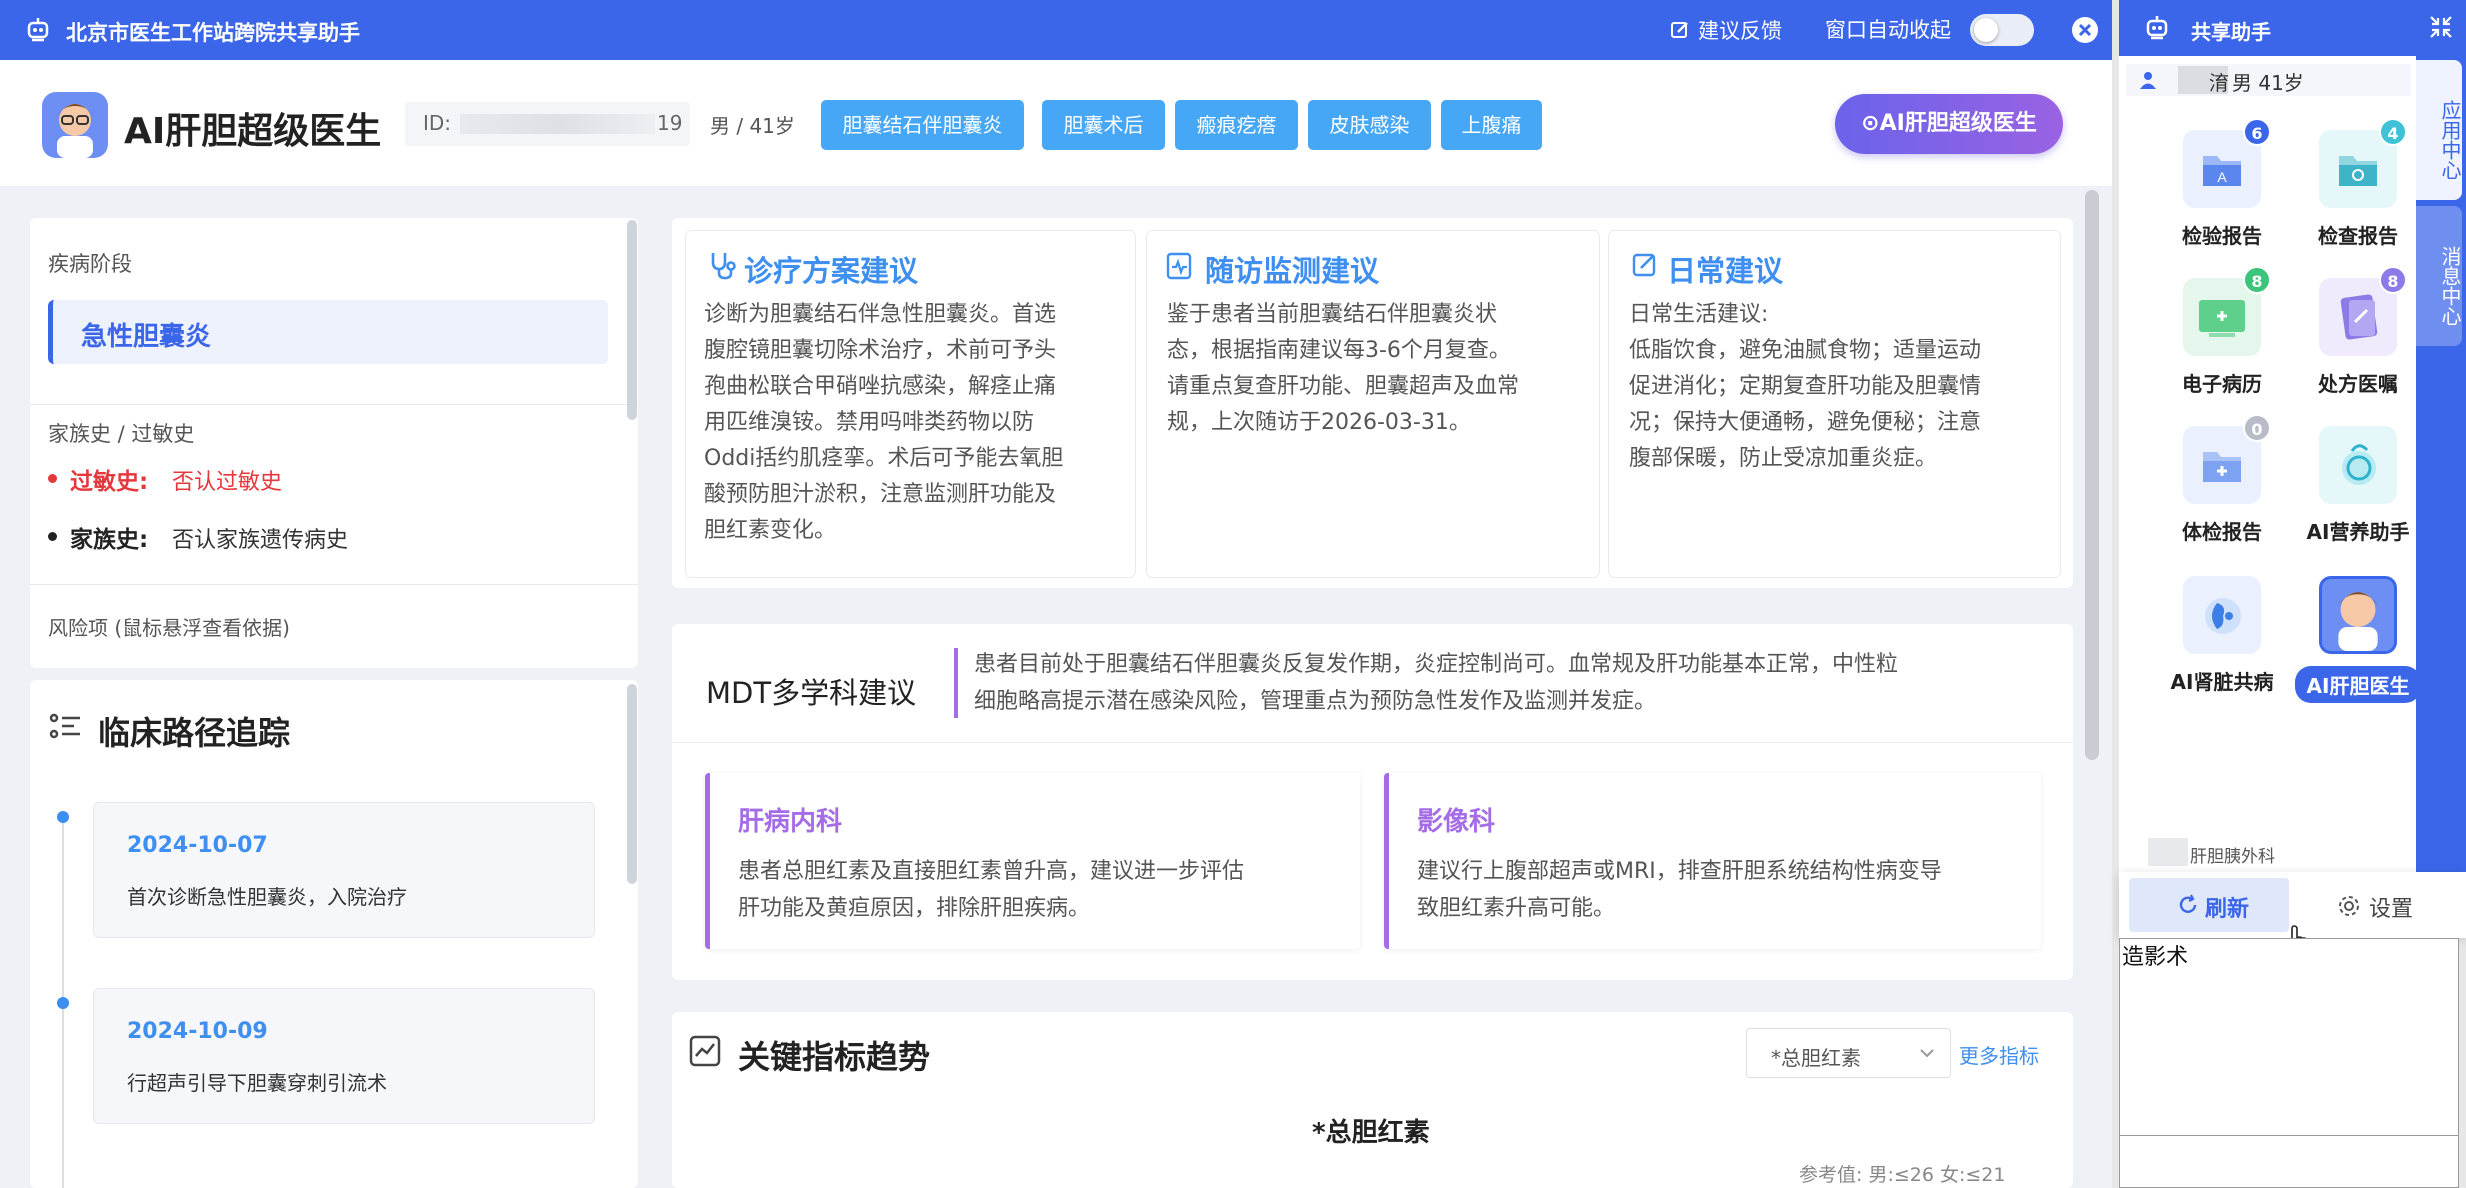 The image size is (2466, 1188). What do you see at coordinates (344, 1056) in the screenshot?
I see `timeline-card: 2024-10-09 行超声引导下胆囊穿刺引流术` at bounding box center [344, 1056].